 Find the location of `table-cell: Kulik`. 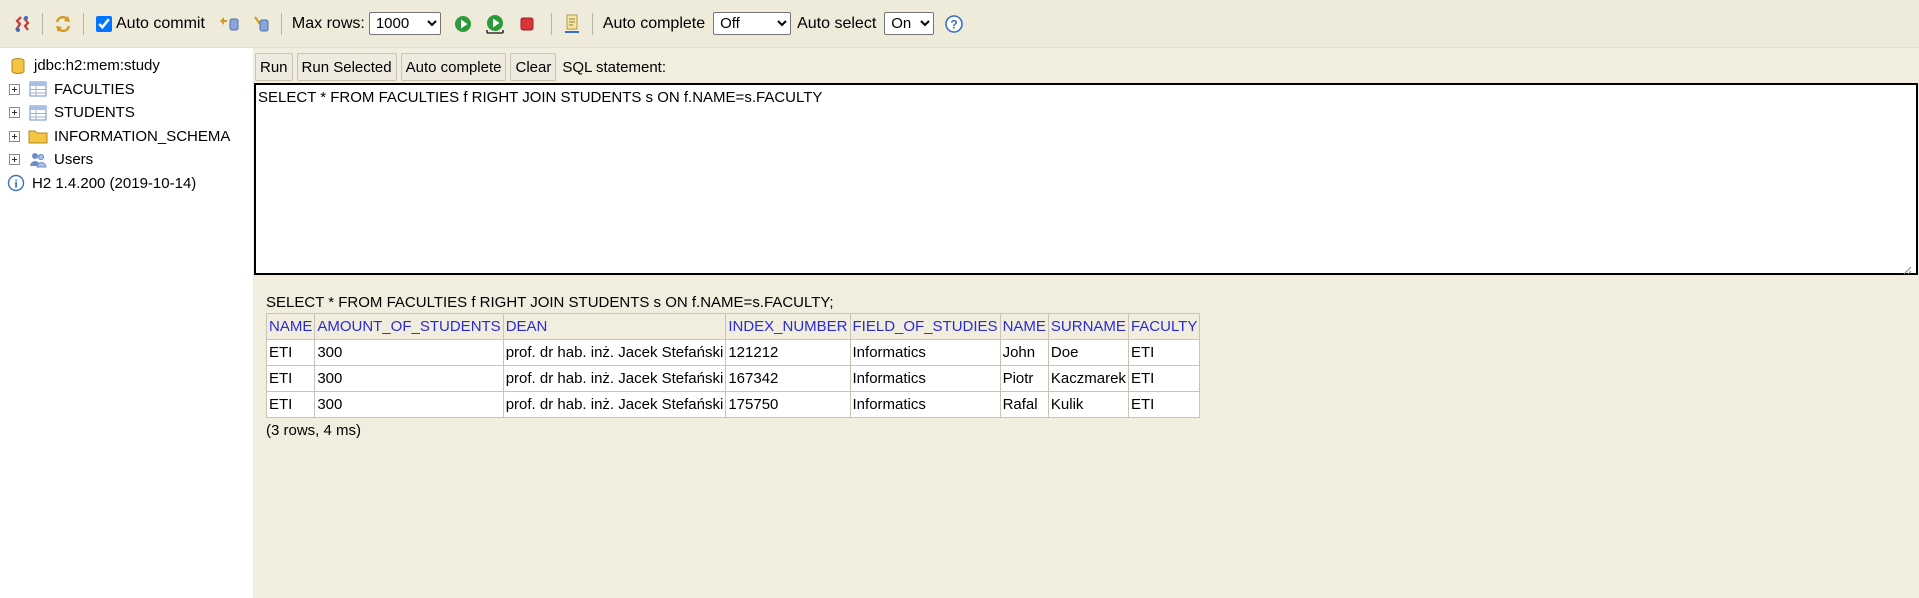

table-cell: Kulik is located at coordinates (1088, 404).